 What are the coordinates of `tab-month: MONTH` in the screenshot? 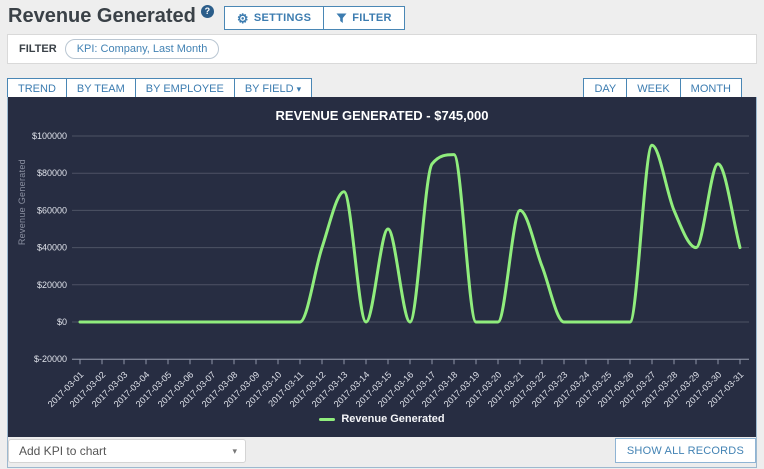 It's located at (710, 88).